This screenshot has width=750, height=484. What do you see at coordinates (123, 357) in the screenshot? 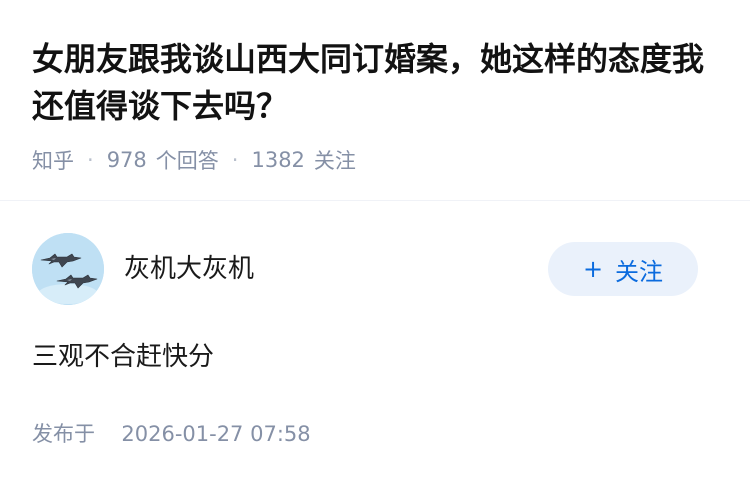
I see `answer-content: 三观不合赶快分` at bounding box center [123, 357].